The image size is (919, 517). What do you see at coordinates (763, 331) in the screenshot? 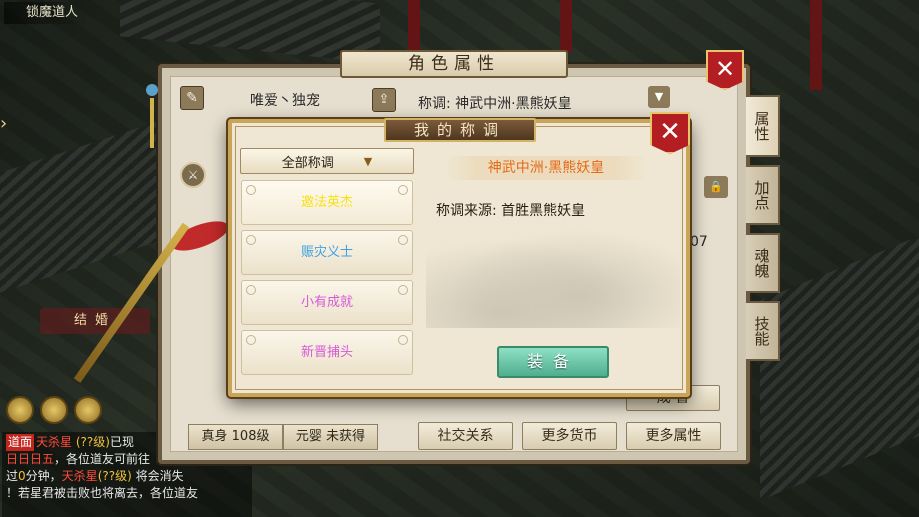
I see `tab-skills: 技能` at bounding box center [763, 331].